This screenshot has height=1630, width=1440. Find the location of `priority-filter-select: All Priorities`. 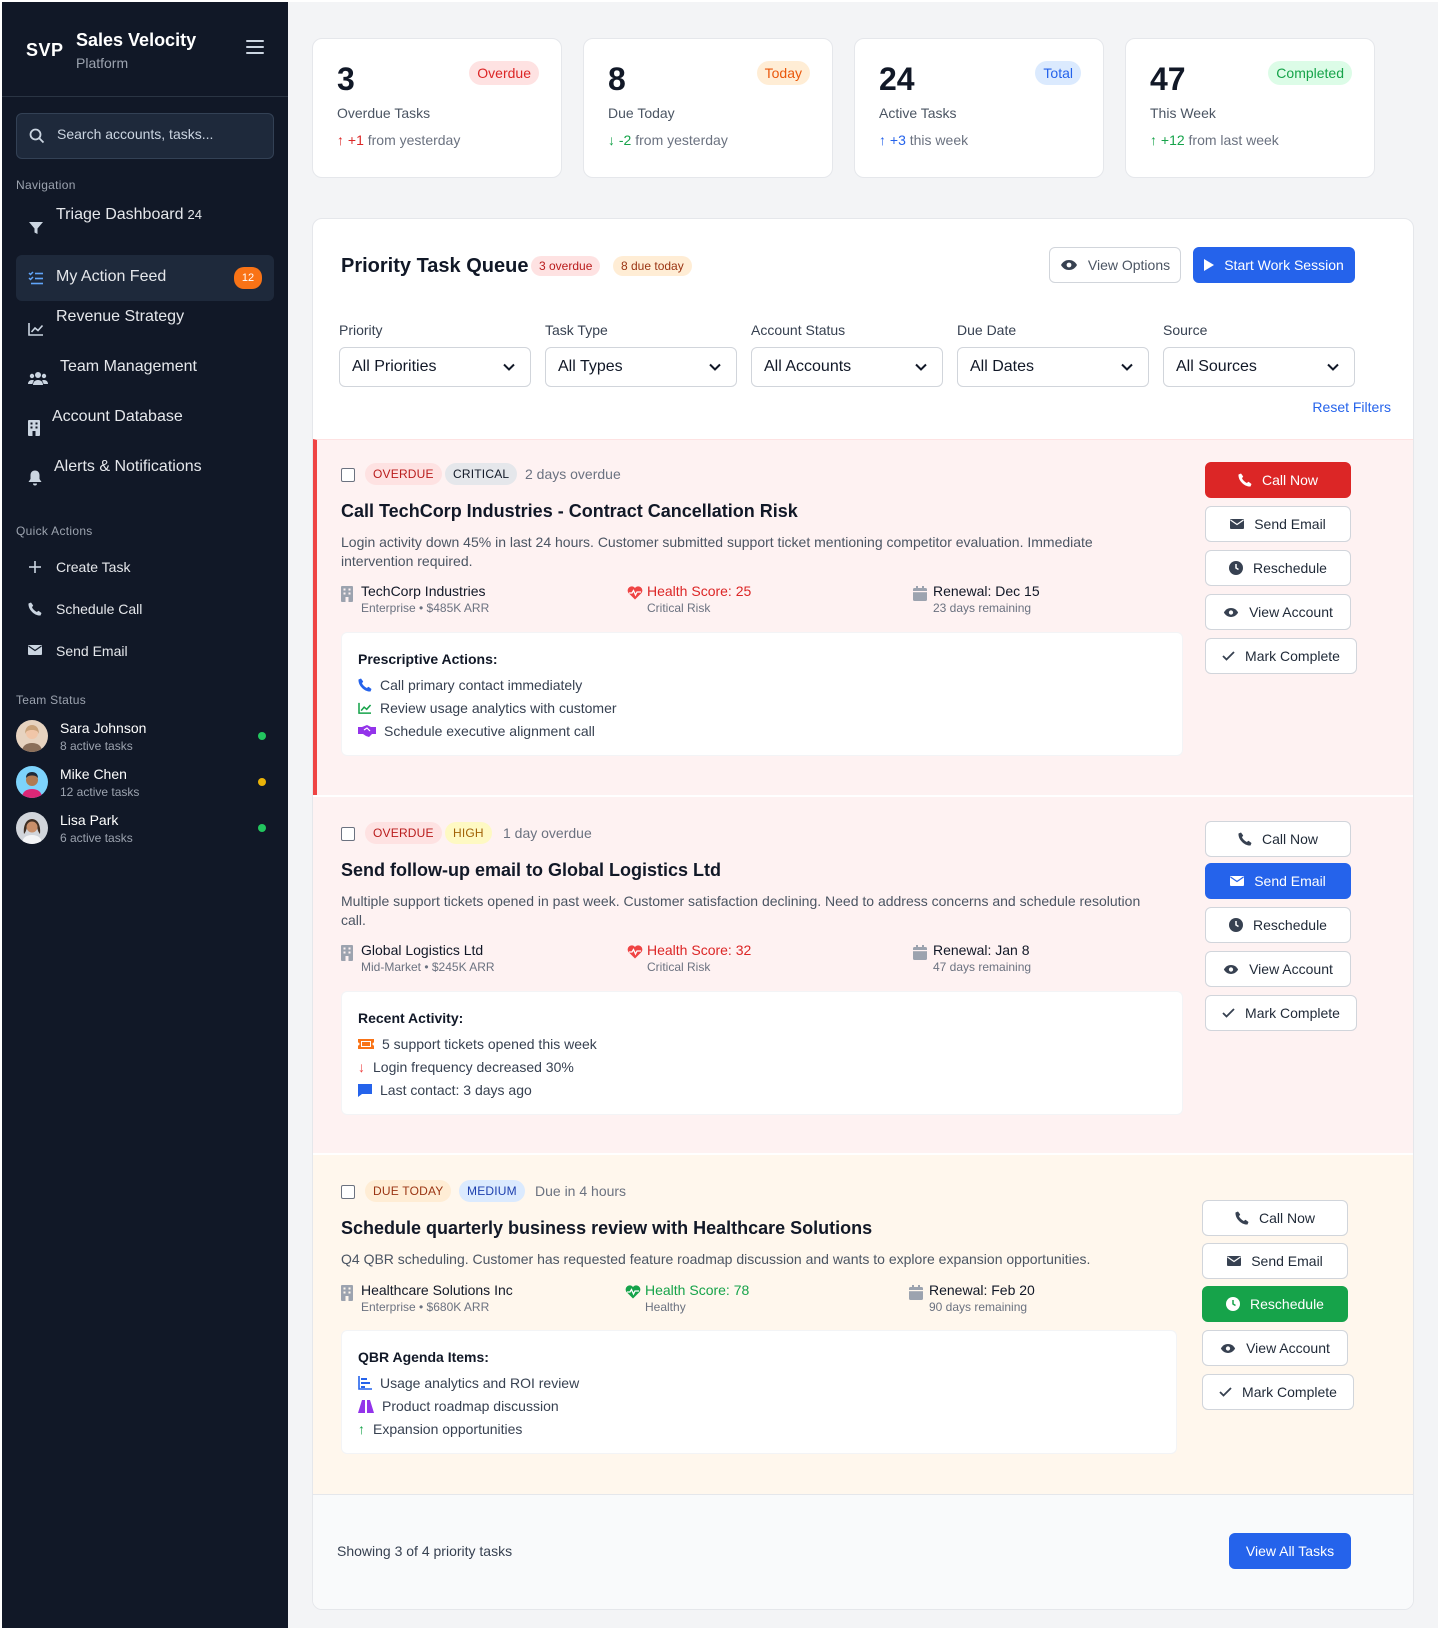

priority-filter-select: All Priorities is located at coordinates (435, 367).